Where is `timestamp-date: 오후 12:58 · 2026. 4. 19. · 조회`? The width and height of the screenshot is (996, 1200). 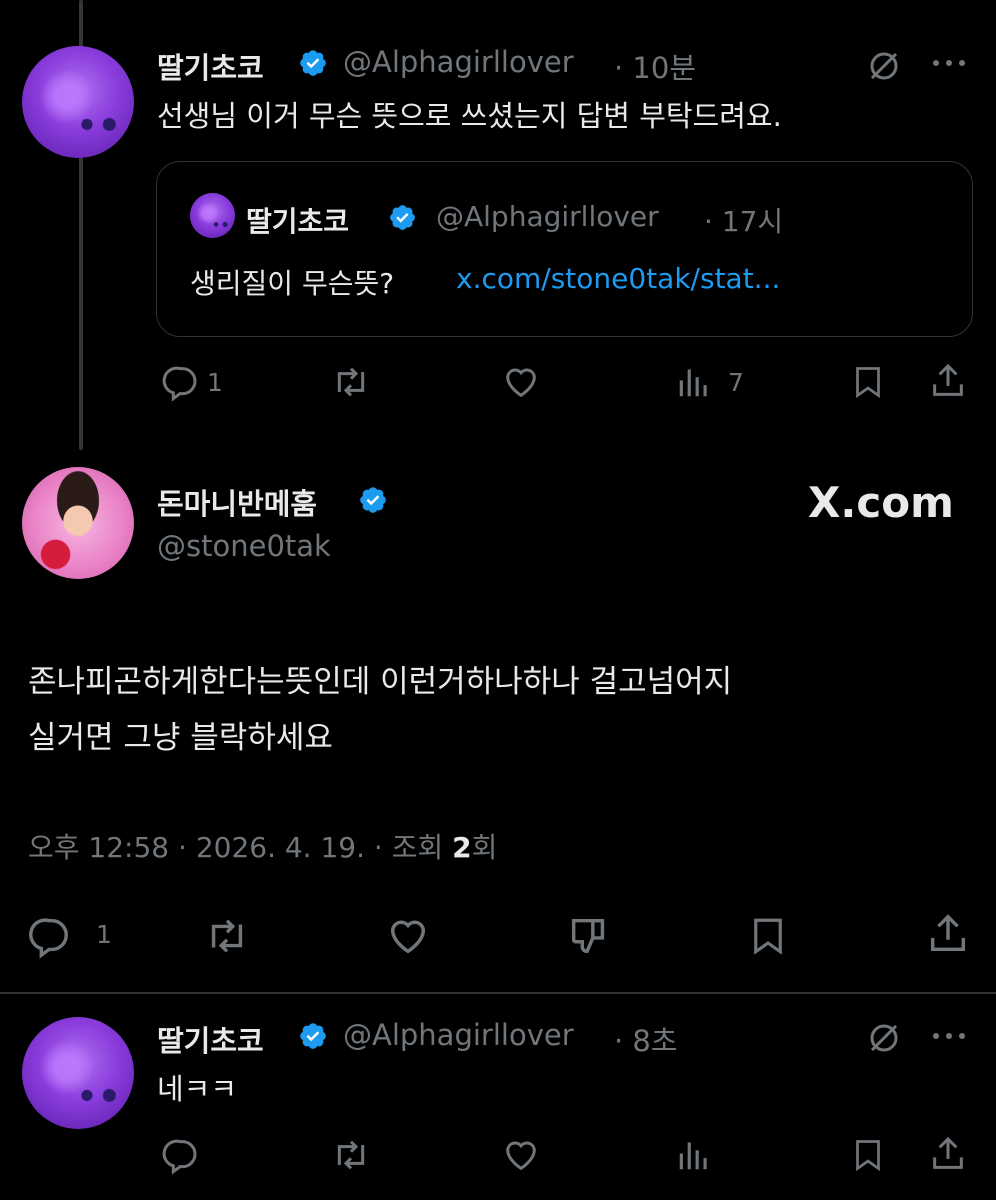
timestamp-date: 오후 12:58 · 2026. 4. 19. · 조회 is located at coordinates (240, 847).